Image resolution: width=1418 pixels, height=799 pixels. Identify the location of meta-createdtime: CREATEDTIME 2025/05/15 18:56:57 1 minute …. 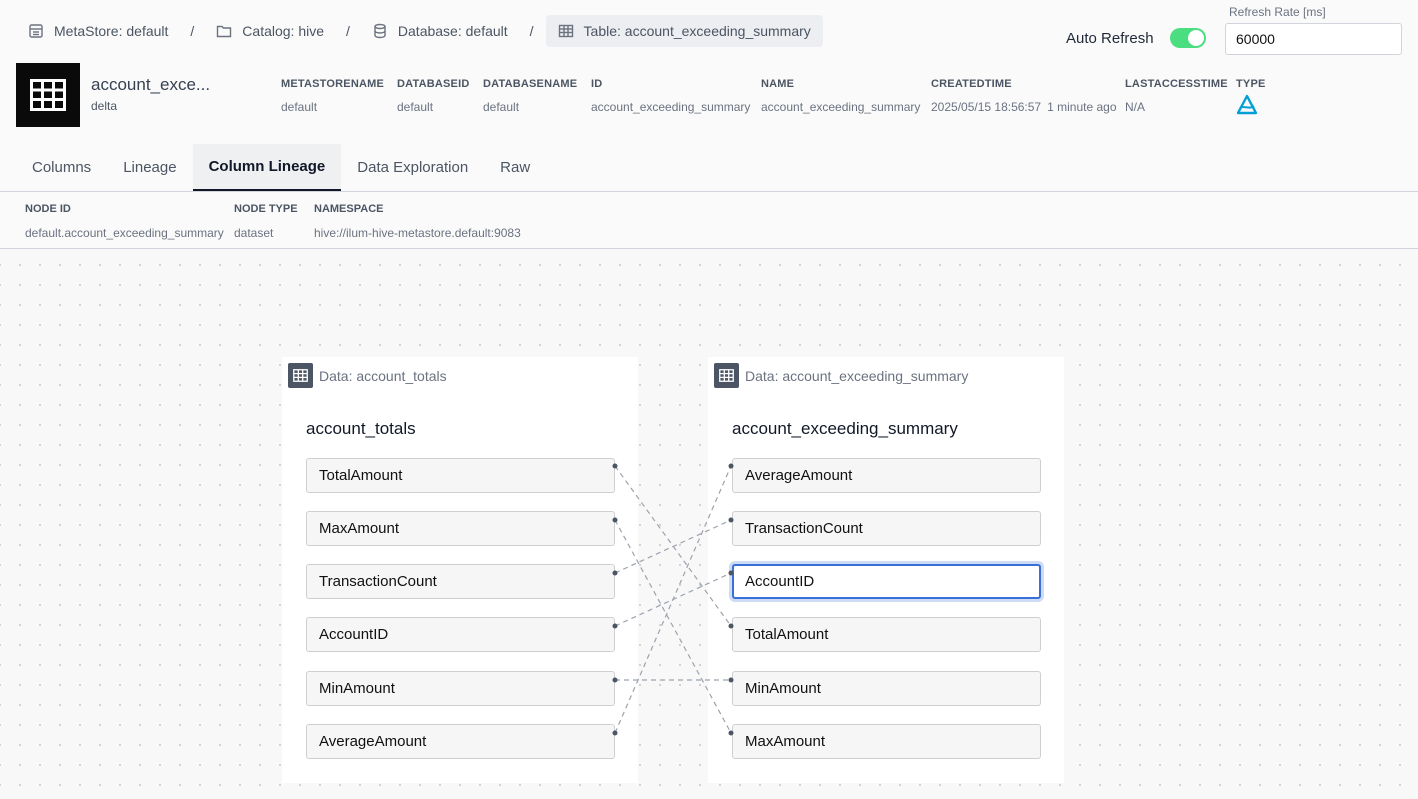
(1024, 96).